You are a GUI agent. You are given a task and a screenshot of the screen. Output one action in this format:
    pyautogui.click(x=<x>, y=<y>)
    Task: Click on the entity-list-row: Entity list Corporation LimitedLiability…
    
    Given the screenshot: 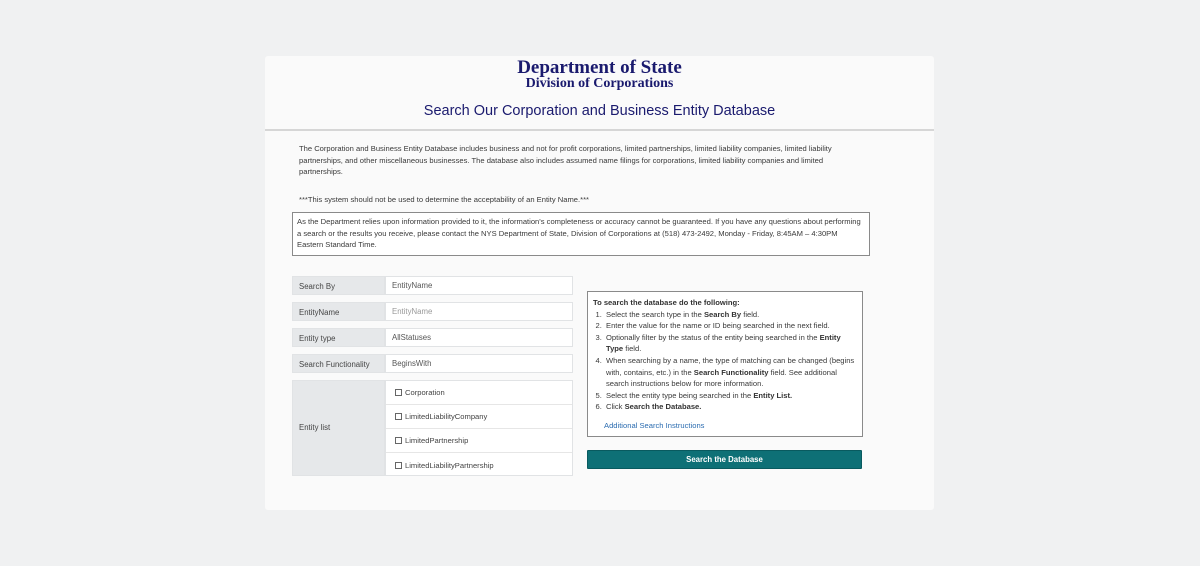 What is the action you would take?
    pyautogui.click(x=432, y=428)
    